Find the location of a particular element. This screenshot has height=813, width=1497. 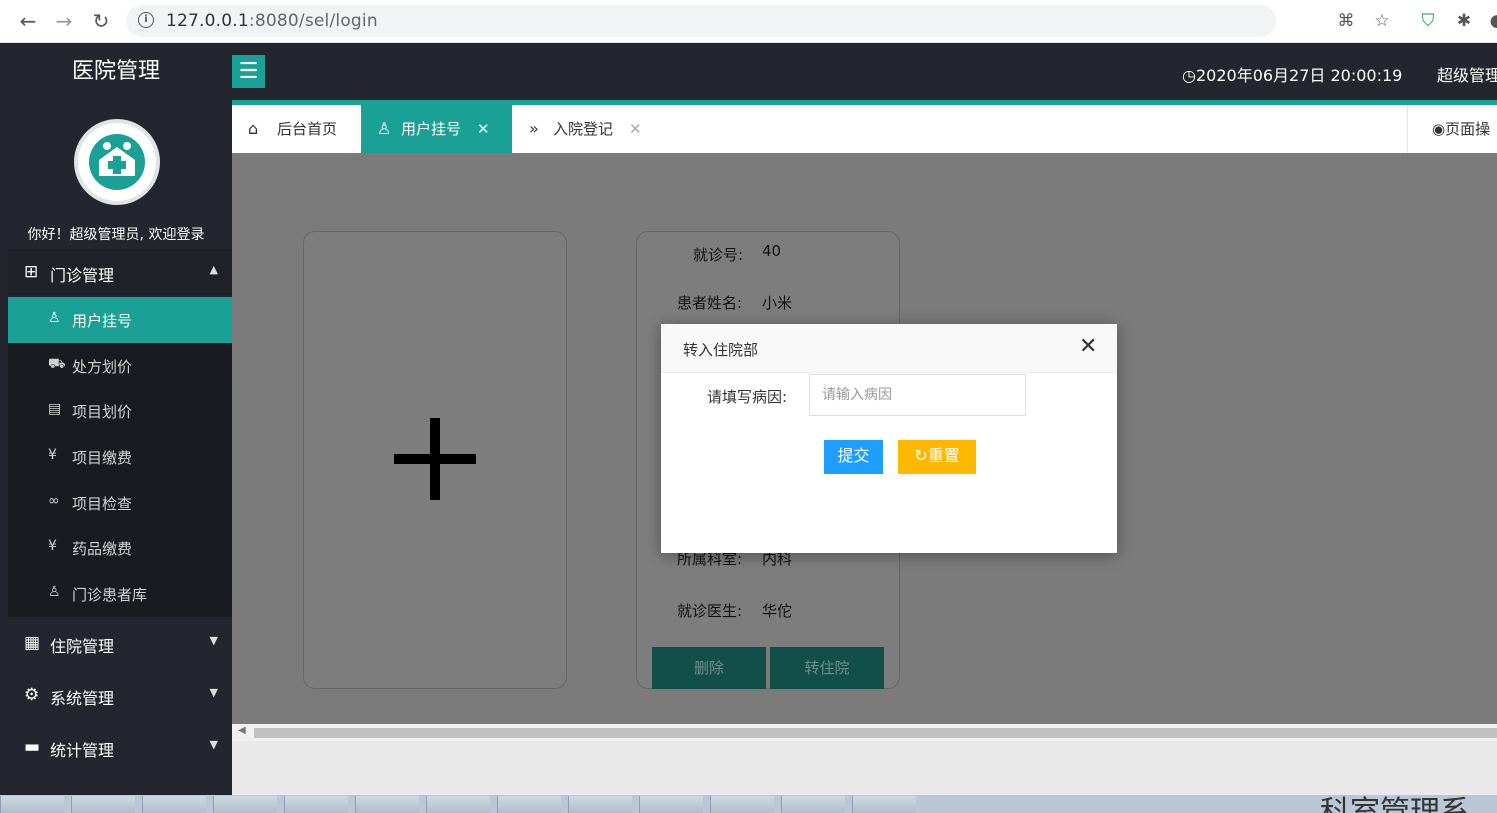

visit-no-value: 40 is located at coordinates (772, 251).